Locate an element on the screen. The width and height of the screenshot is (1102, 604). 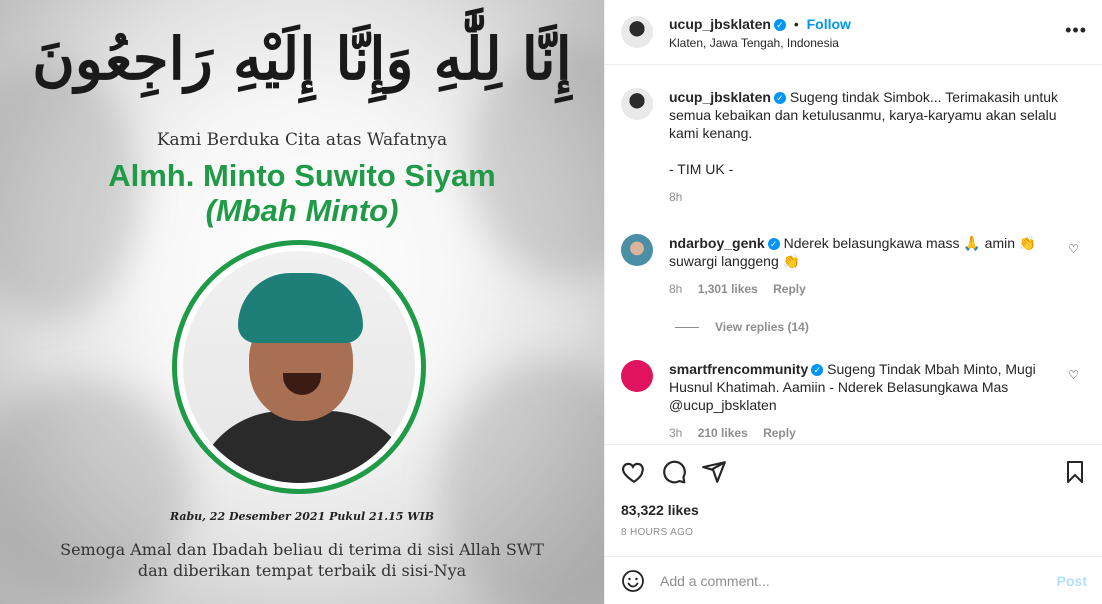
share-send-icon is located at coordinates (714, 472).